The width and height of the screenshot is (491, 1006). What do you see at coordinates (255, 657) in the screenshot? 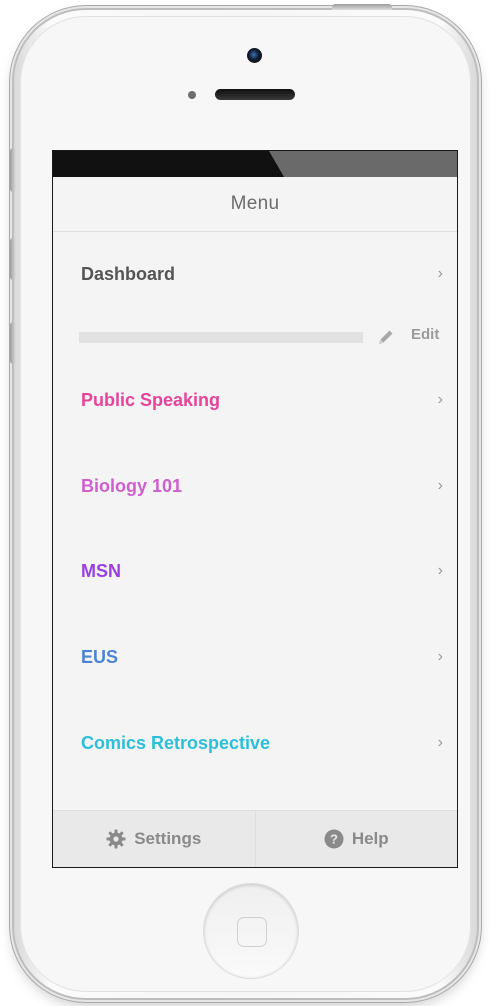
I see `menu-item-course: EUS ›` at bounding box center [255, 657].